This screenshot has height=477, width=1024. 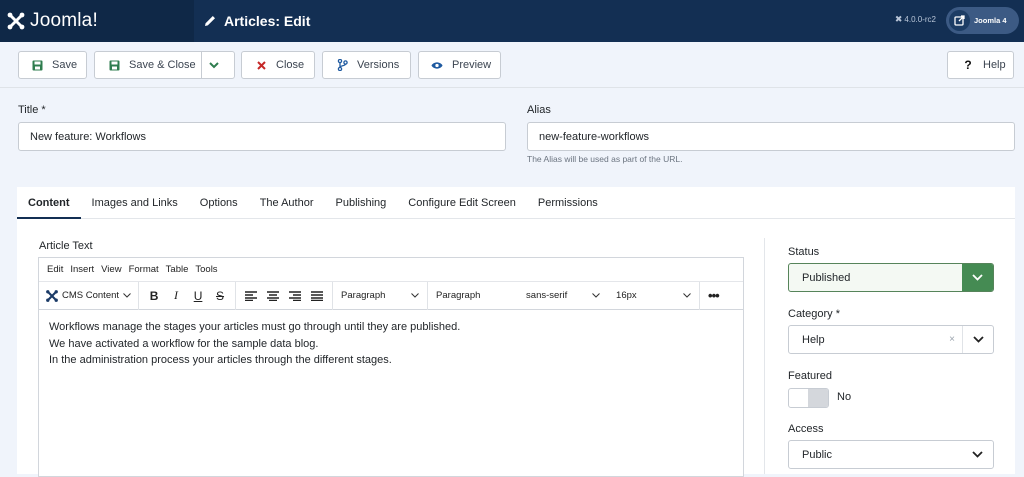 I want to click on article-text-label: Article Text, so click(x=66, y=246).